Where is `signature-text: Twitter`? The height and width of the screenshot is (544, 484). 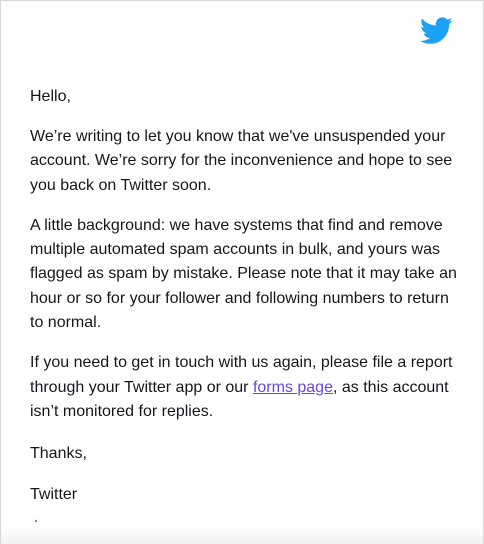
signature-text: Twitter is located at coordinates (54, 494).